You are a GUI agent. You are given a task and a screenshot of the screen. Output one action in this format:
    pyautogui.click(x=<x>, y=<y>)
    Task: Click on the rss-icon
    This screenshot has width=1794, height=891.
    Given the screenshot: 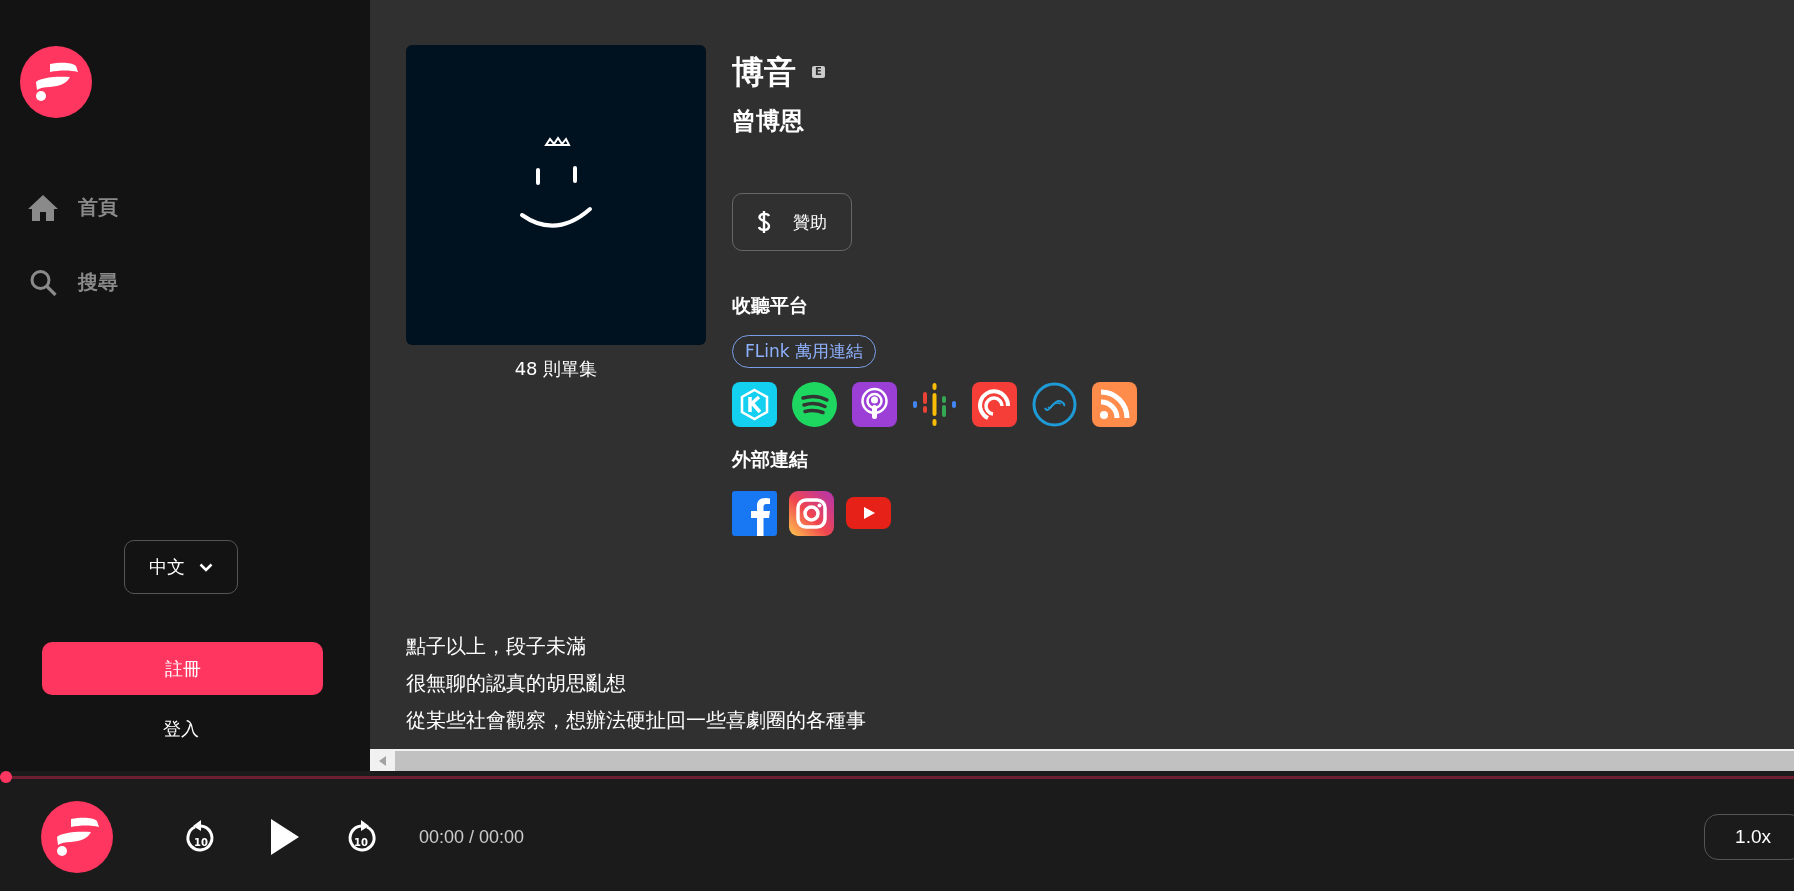 What is the action you would take?
    pyautogui.click(x=1114, y=405)
    